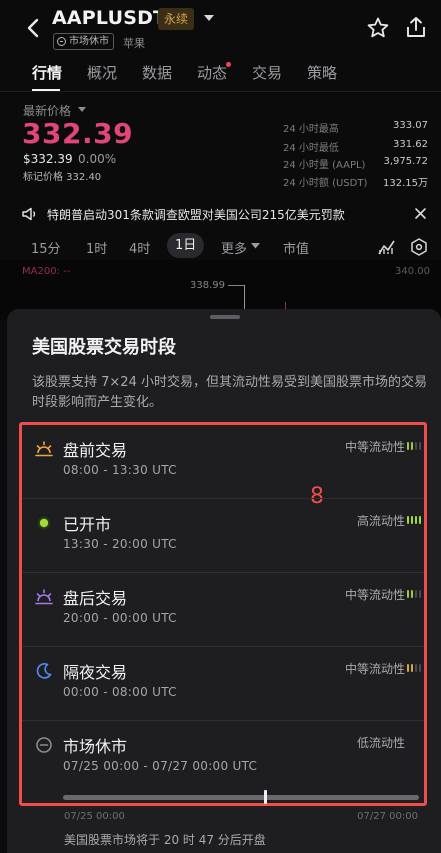  Describe the element at coordinates (416, 27) in the screenshot. I see `share-icon` at that location.